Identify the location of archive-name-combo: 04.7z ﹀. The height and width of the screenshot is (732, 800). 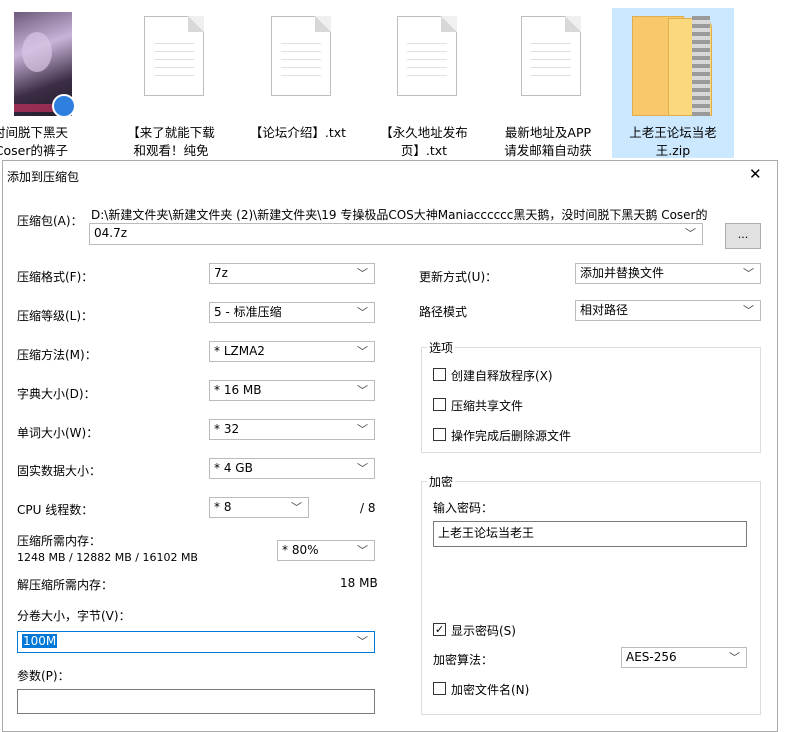
(396, 234).